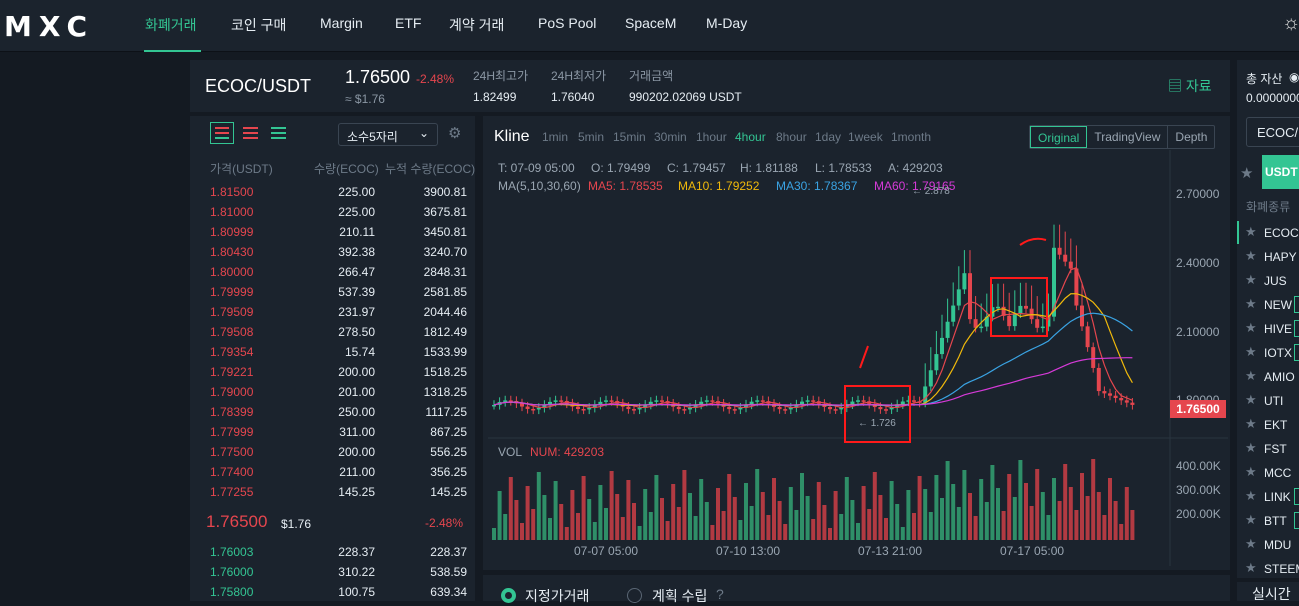 This screenshot has width=1299, height=606. Describe the element at coordinates (670, 137) in the screenshot. I see `interval-30min: 30min` at that location.